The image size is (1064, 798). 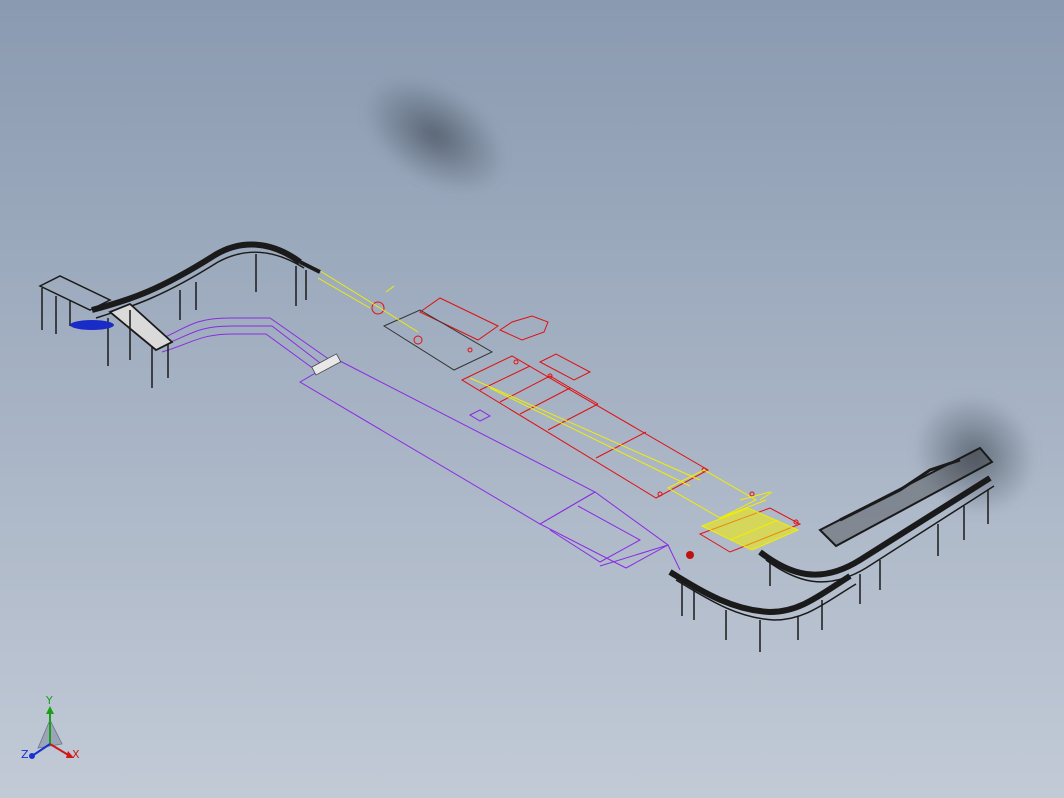 I want to click on x-axis-label: X, so click(x=76, y=754).